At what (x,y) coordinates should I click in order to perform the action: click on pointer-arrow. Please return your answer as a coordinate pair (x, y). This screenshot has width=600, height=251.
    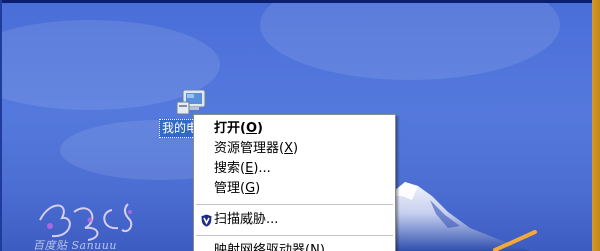
    Looking at the image, I should click on (515, 240).